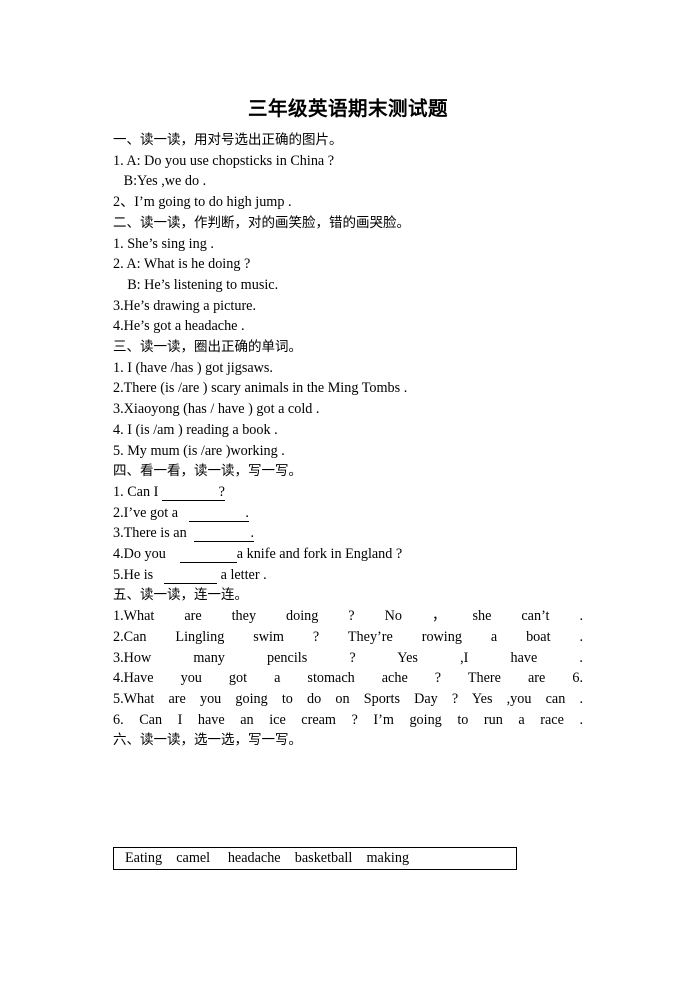 This screenshot has width=696, height=983. I want to click on section-heading-2: 二、读一读，作判断，对的画笑脸，错的画哭脸。, so click(261, 222).